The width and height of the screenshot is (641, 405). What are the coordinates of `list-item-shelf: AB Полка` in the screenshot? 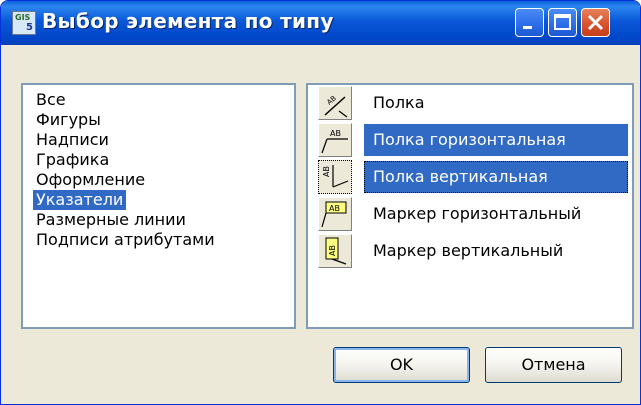 It's located at (473, 103).